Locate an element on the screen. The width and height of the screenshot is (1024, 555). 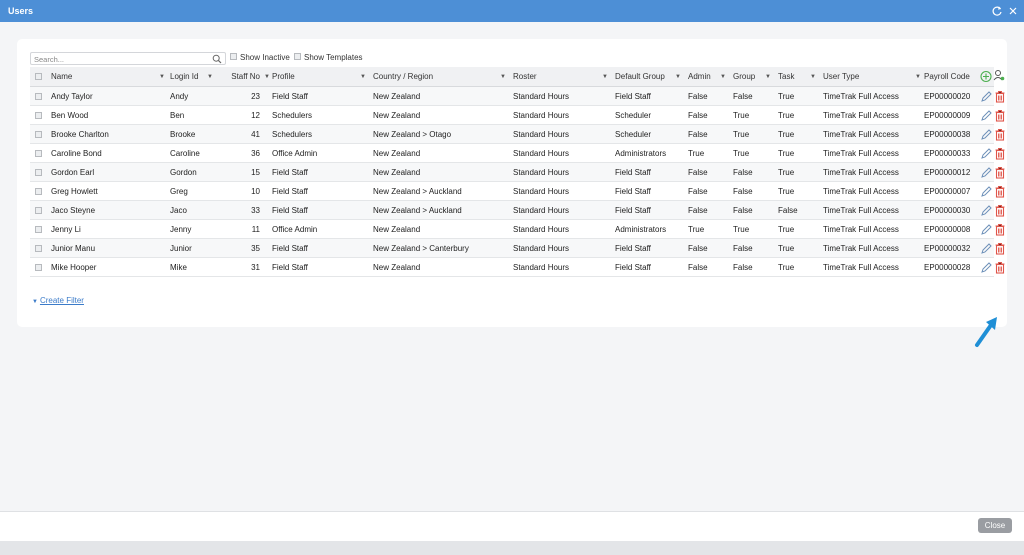
close-icon is located at coordinates (1013, 11).